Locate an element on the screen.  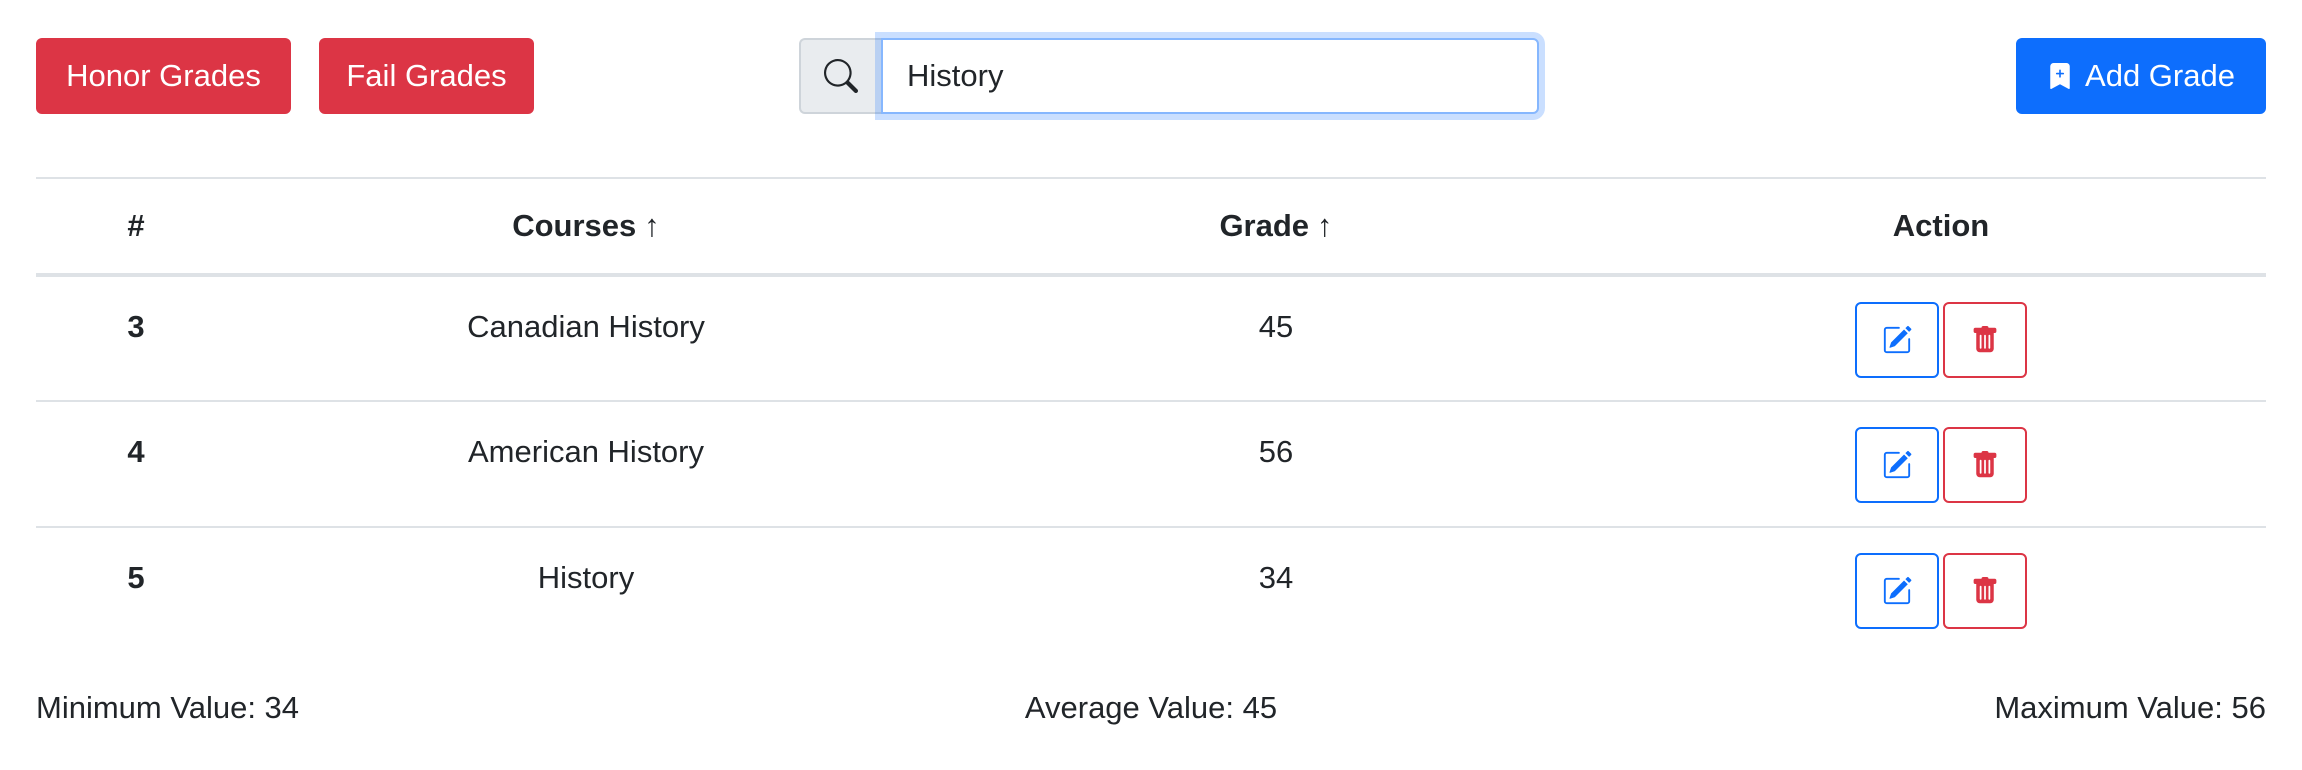
search-group is located at coordinates (1169, 76).